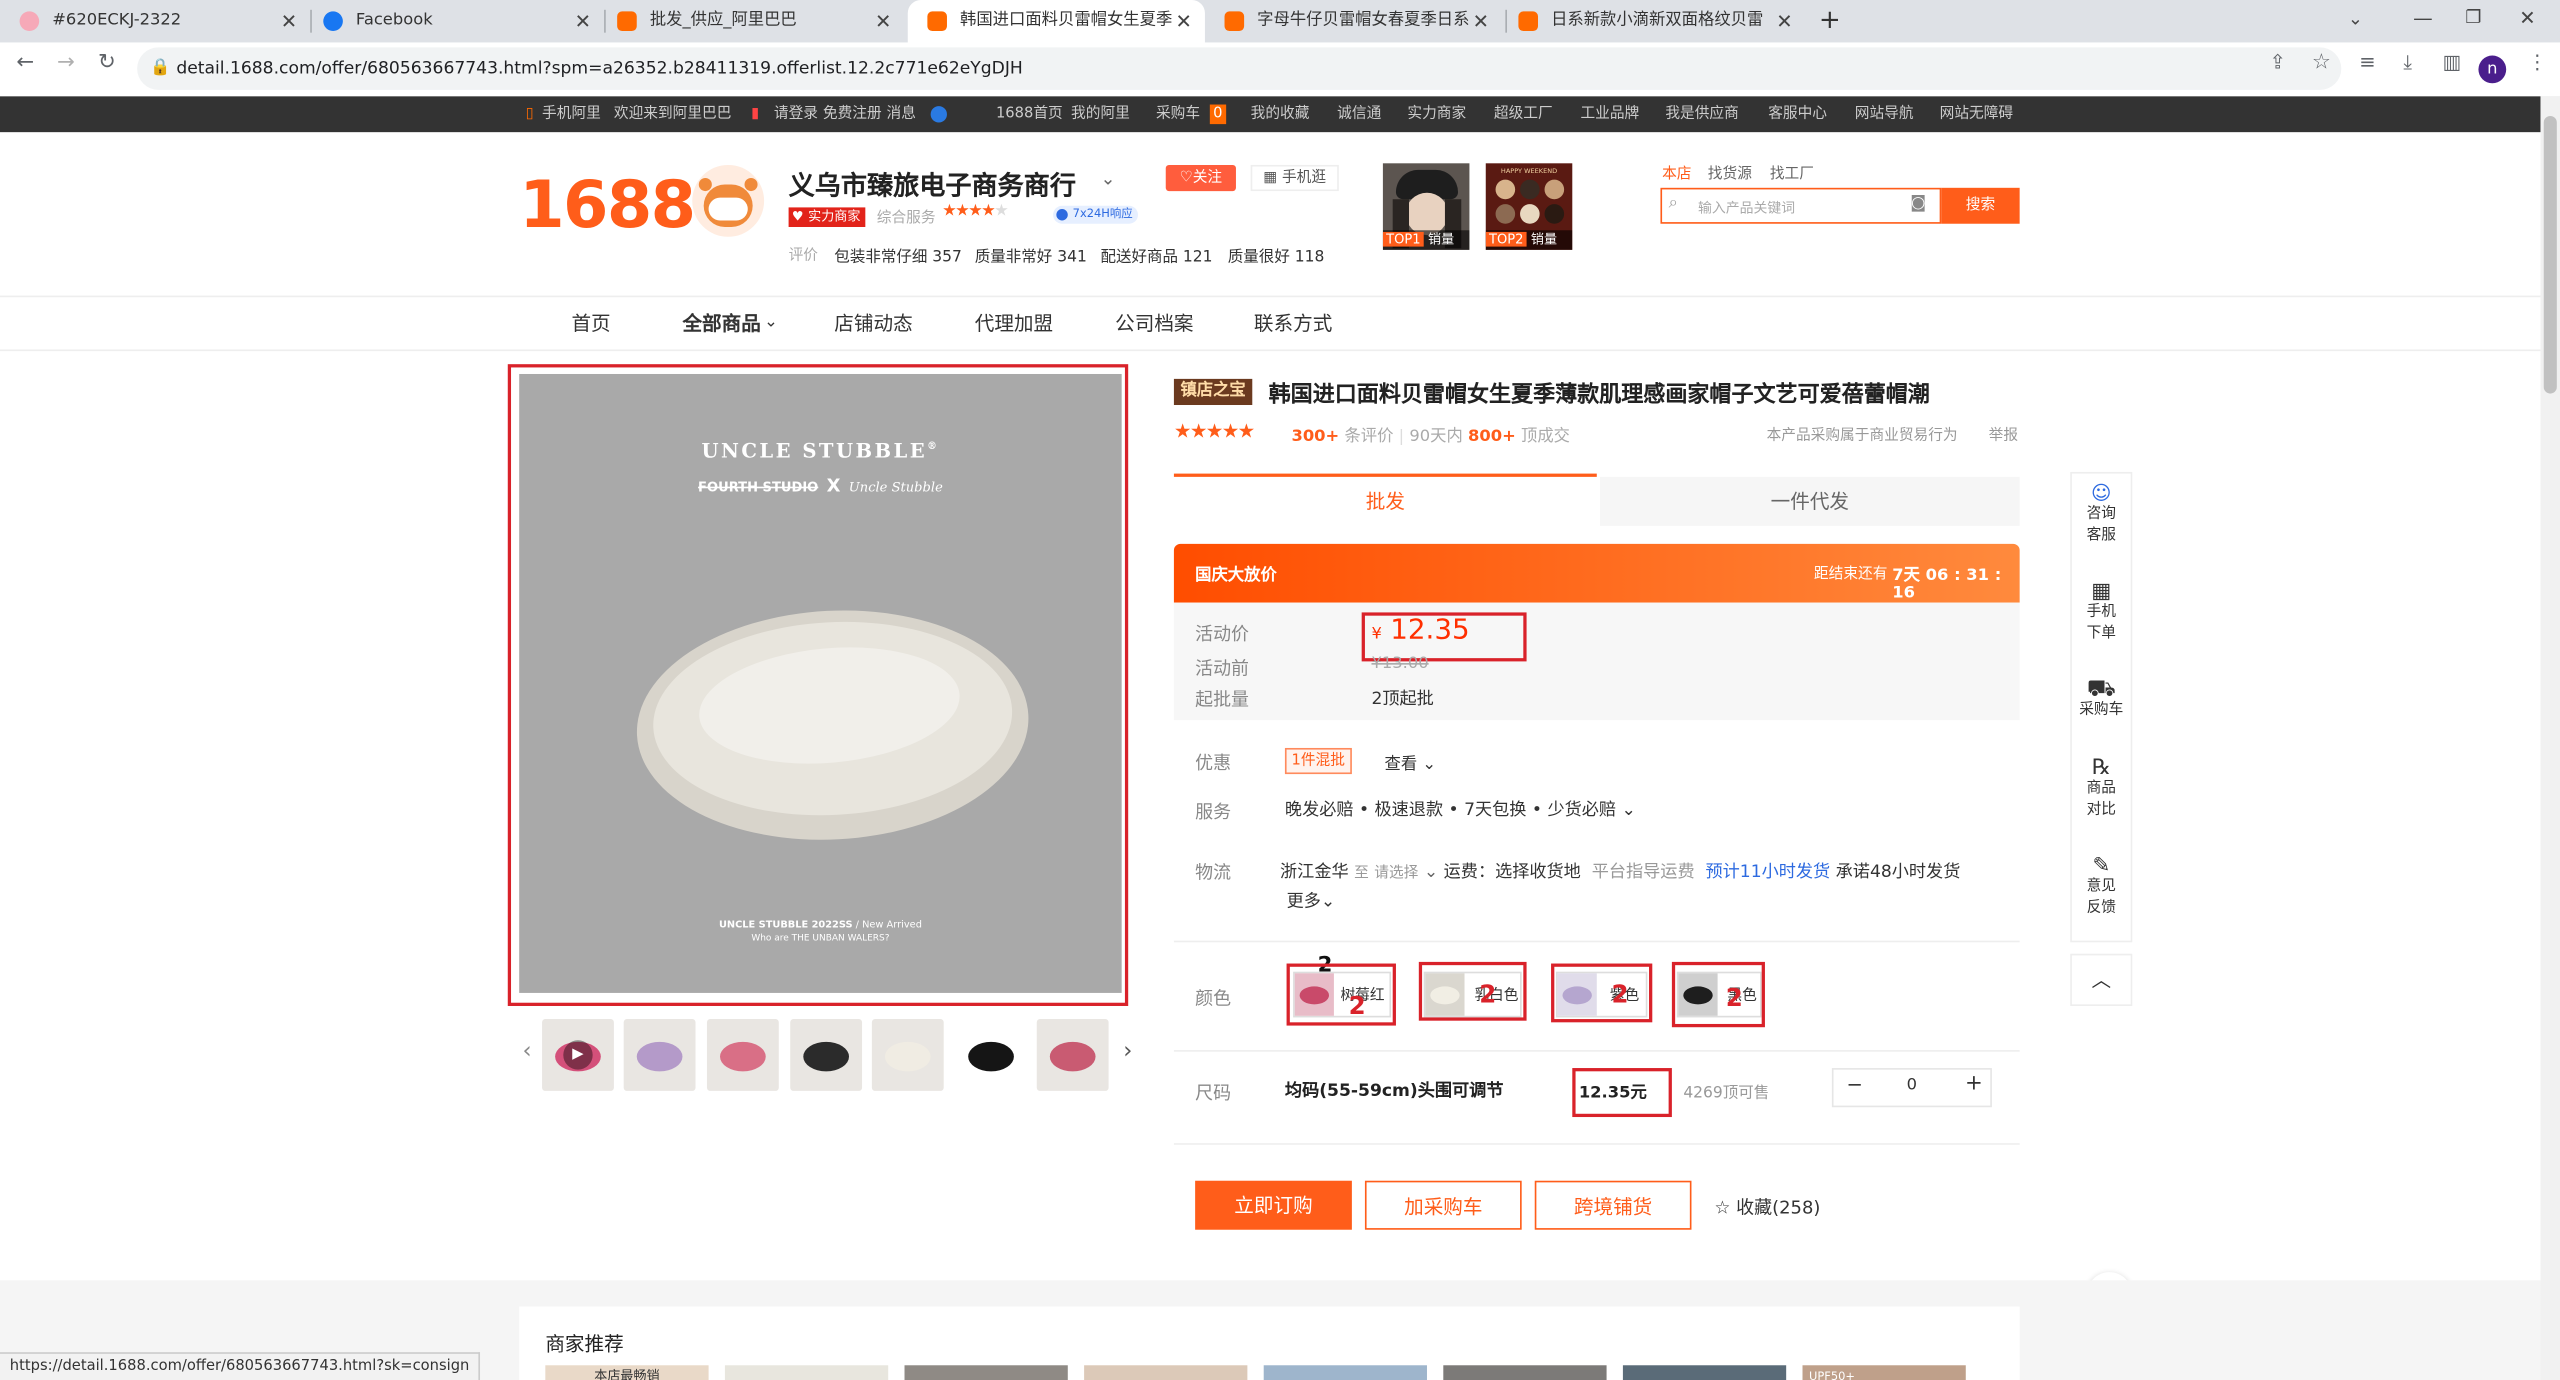 Image resolution: width=2560 pixels, height=1380 pixels. What do you see at coordinates (1613, 1205) in the screenshot?
I see `cross-border-button: 跨境铺货` at bounding box center [1613, 1205].